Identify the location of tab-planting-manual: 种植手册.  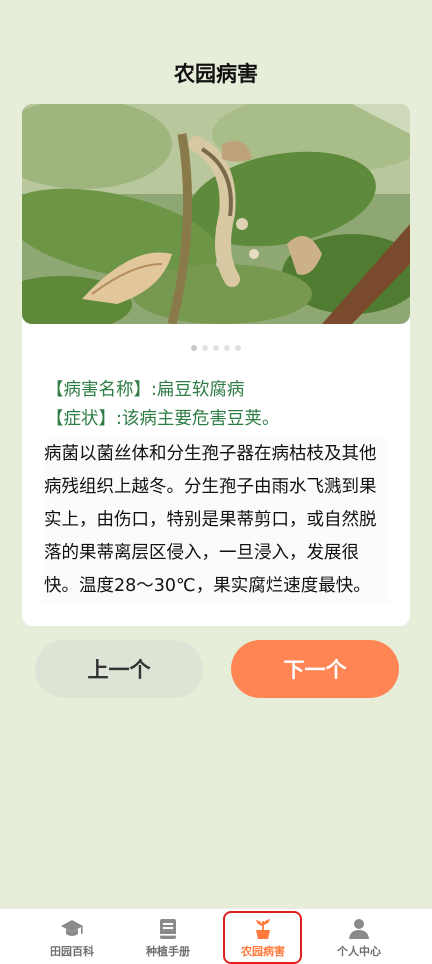
(168, 936).